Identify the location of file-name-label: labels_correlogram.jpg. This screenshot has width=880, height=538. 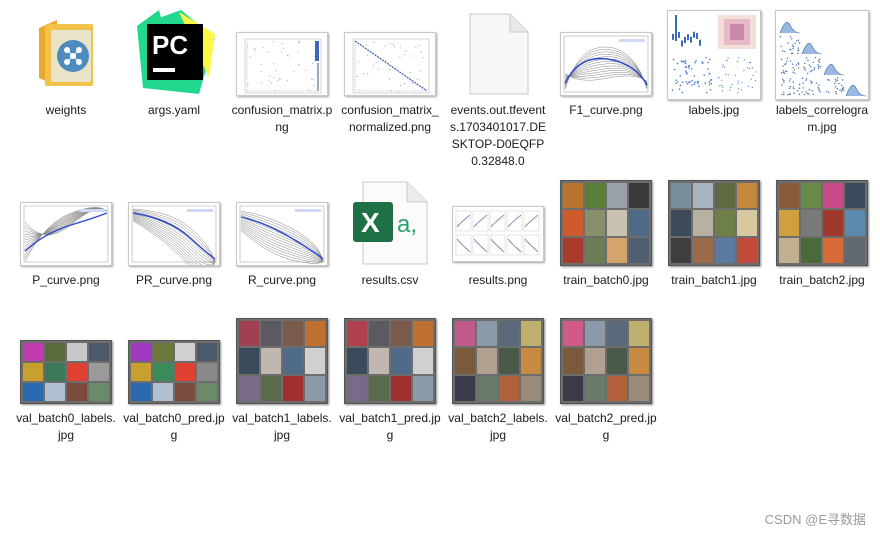
(822, 119).